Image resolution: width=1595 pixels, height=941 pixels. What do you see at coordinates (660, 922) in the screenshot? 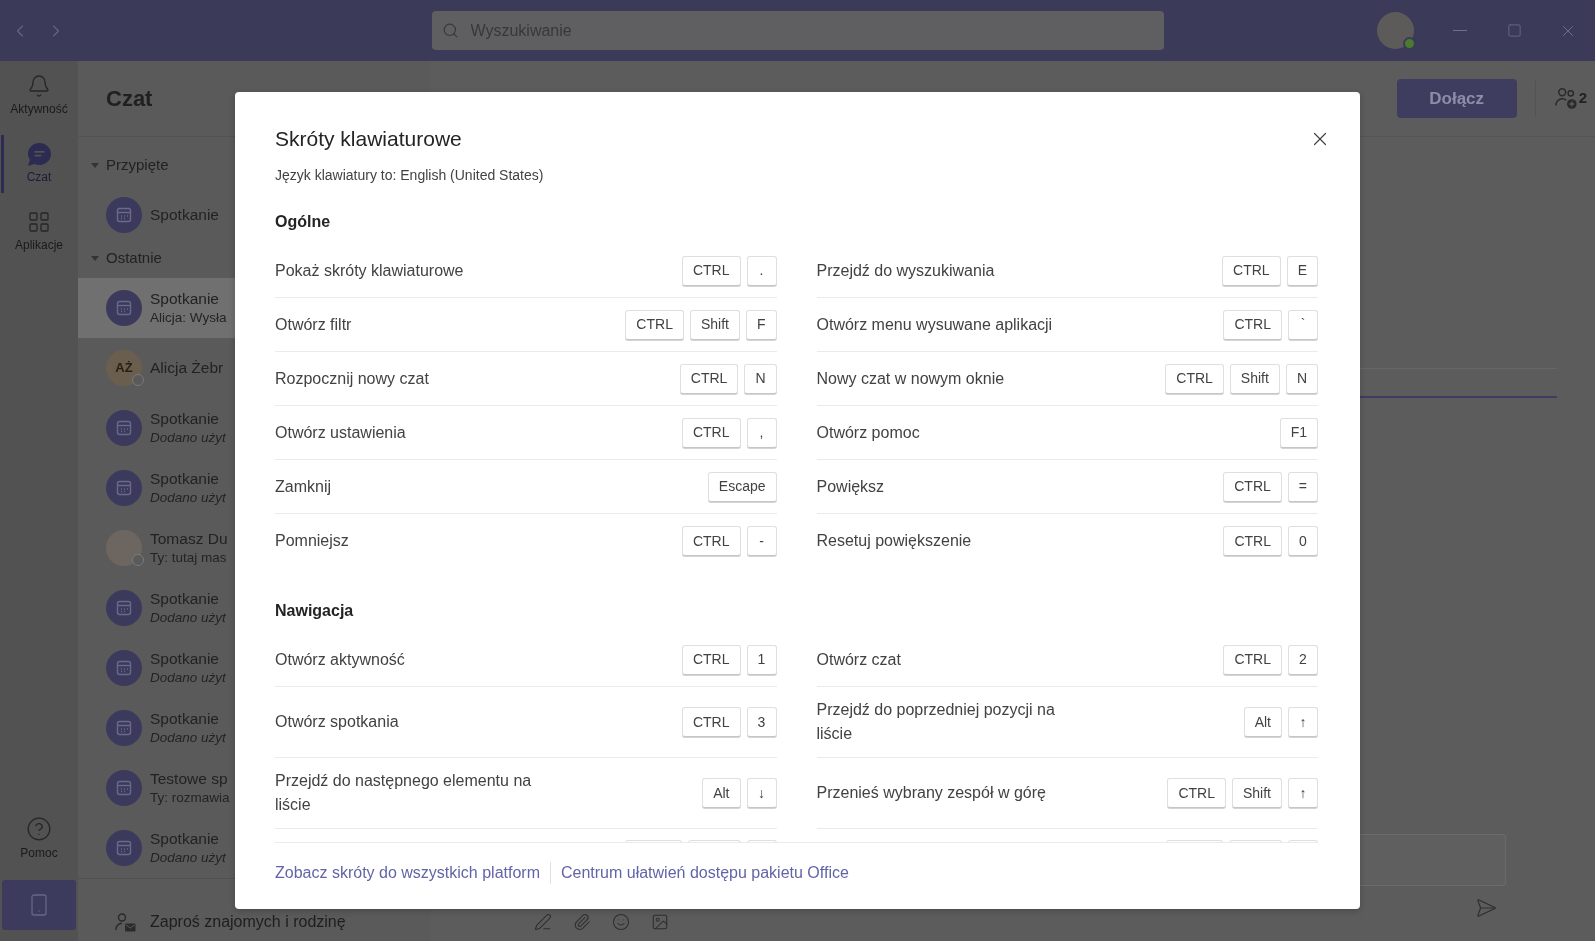
I see `image-icon` at bounding box center [660, 922].